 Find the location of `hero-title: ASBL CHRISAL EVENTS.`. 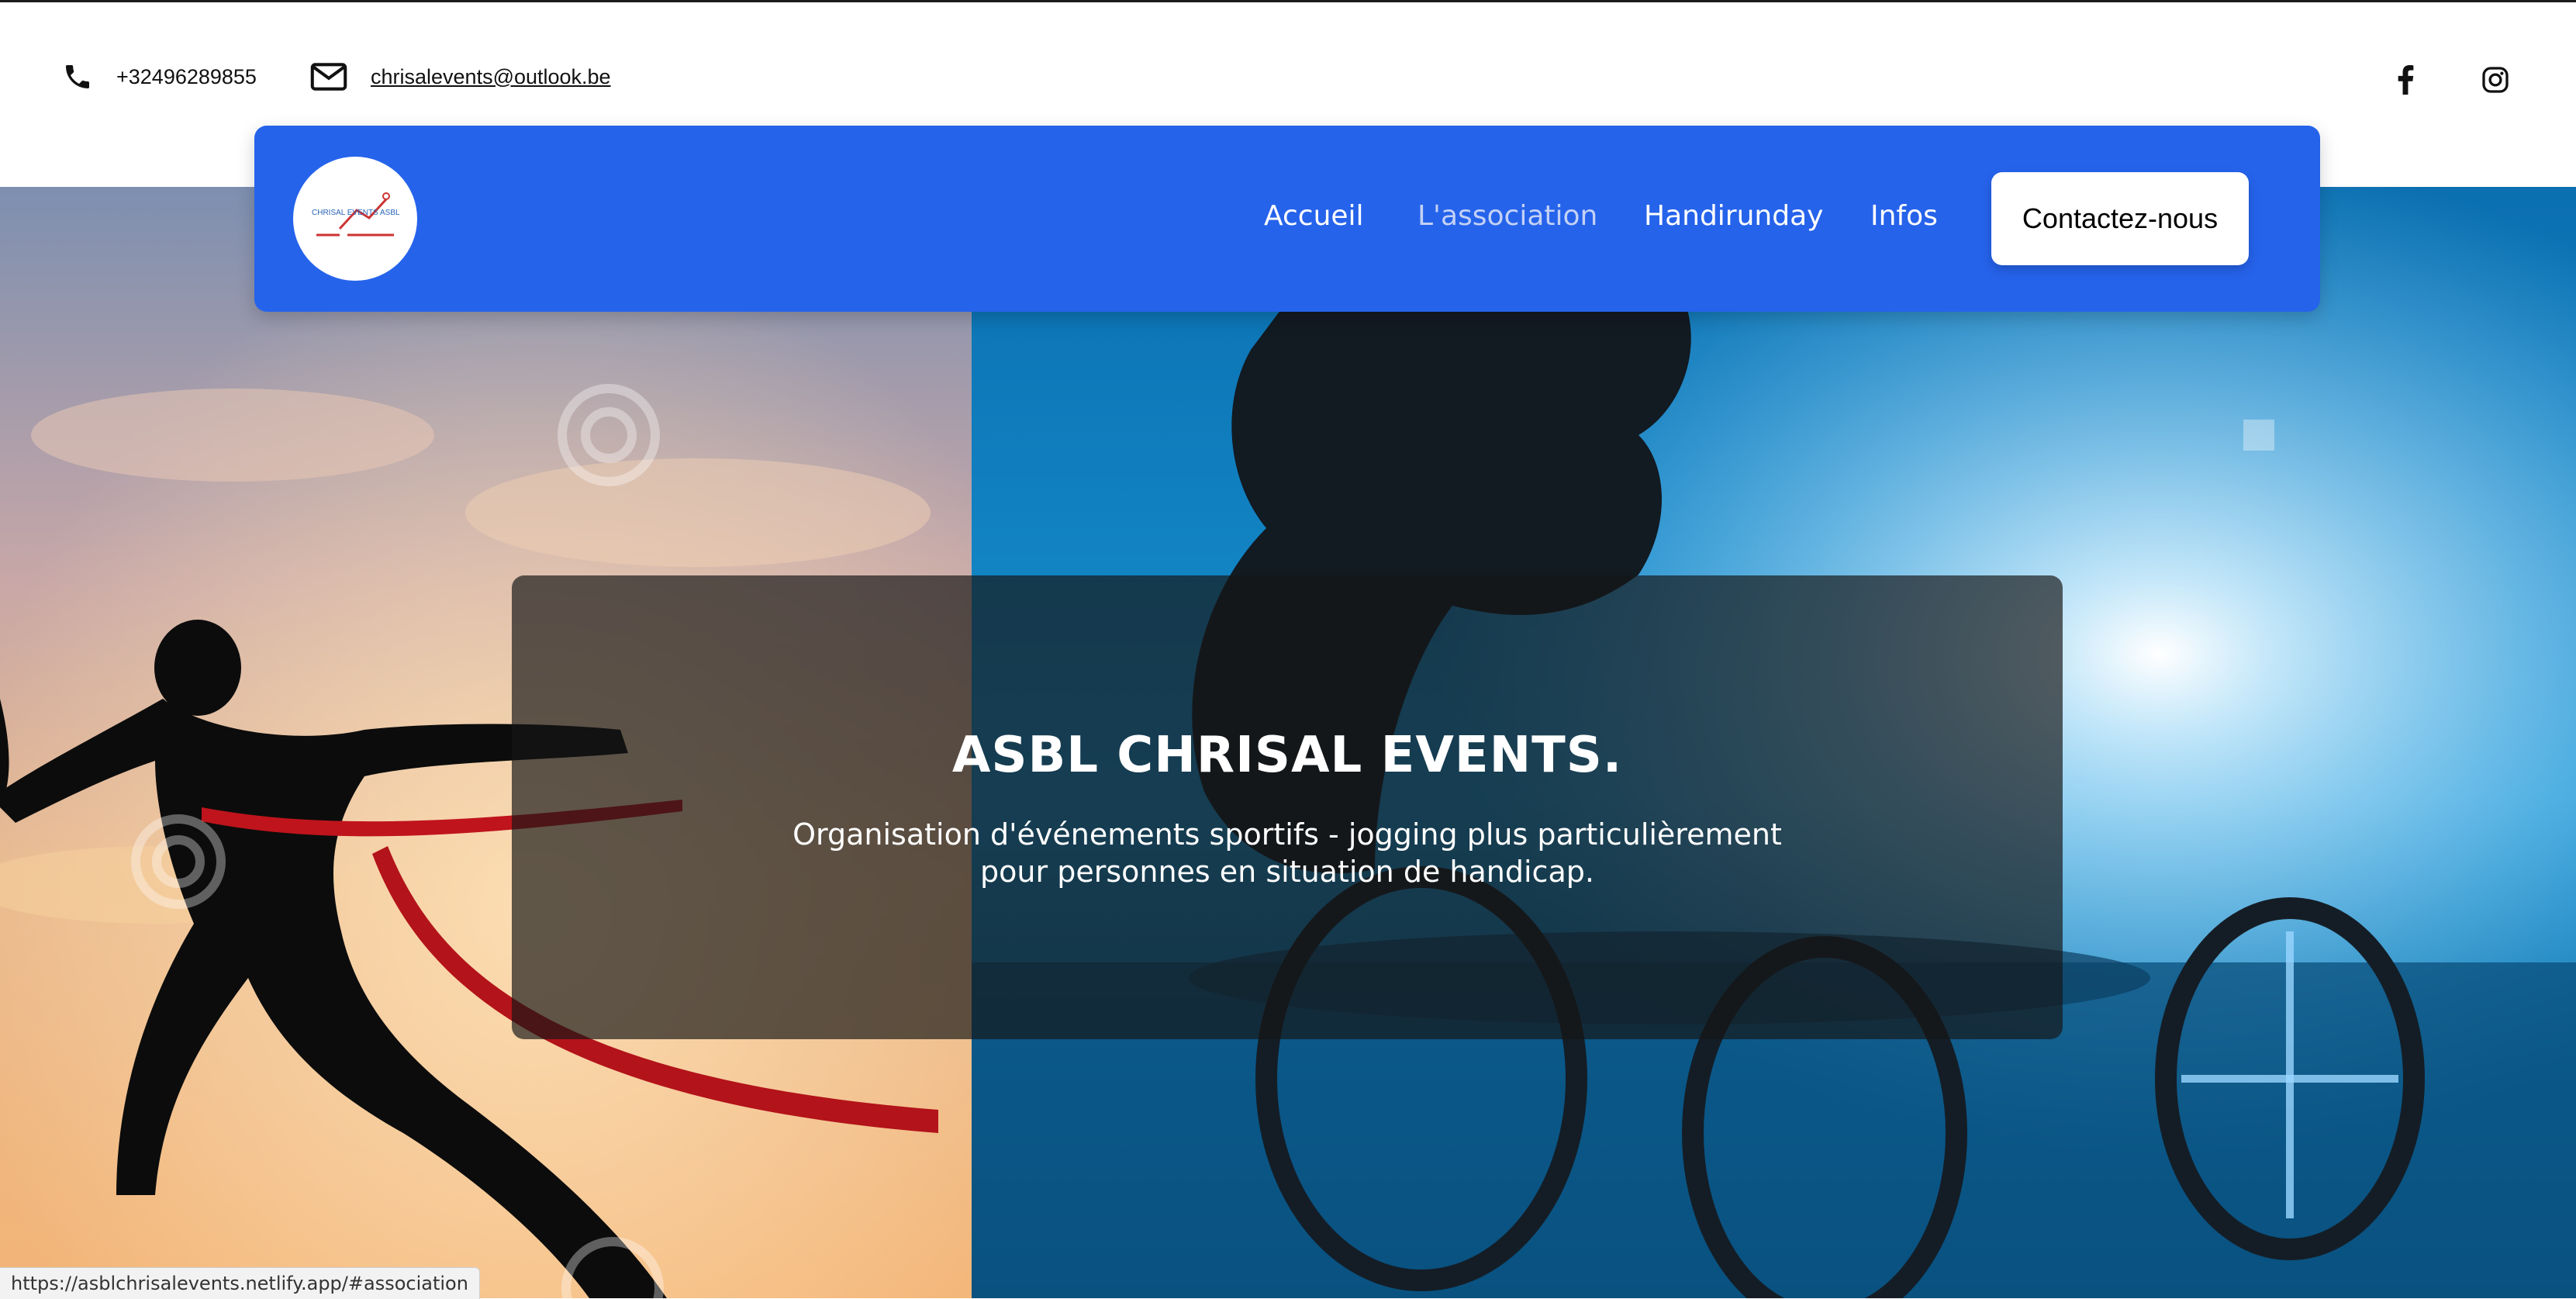

hero-title: ASBL CHRISAL EVENTS. is located at coordinates (1287, 755).